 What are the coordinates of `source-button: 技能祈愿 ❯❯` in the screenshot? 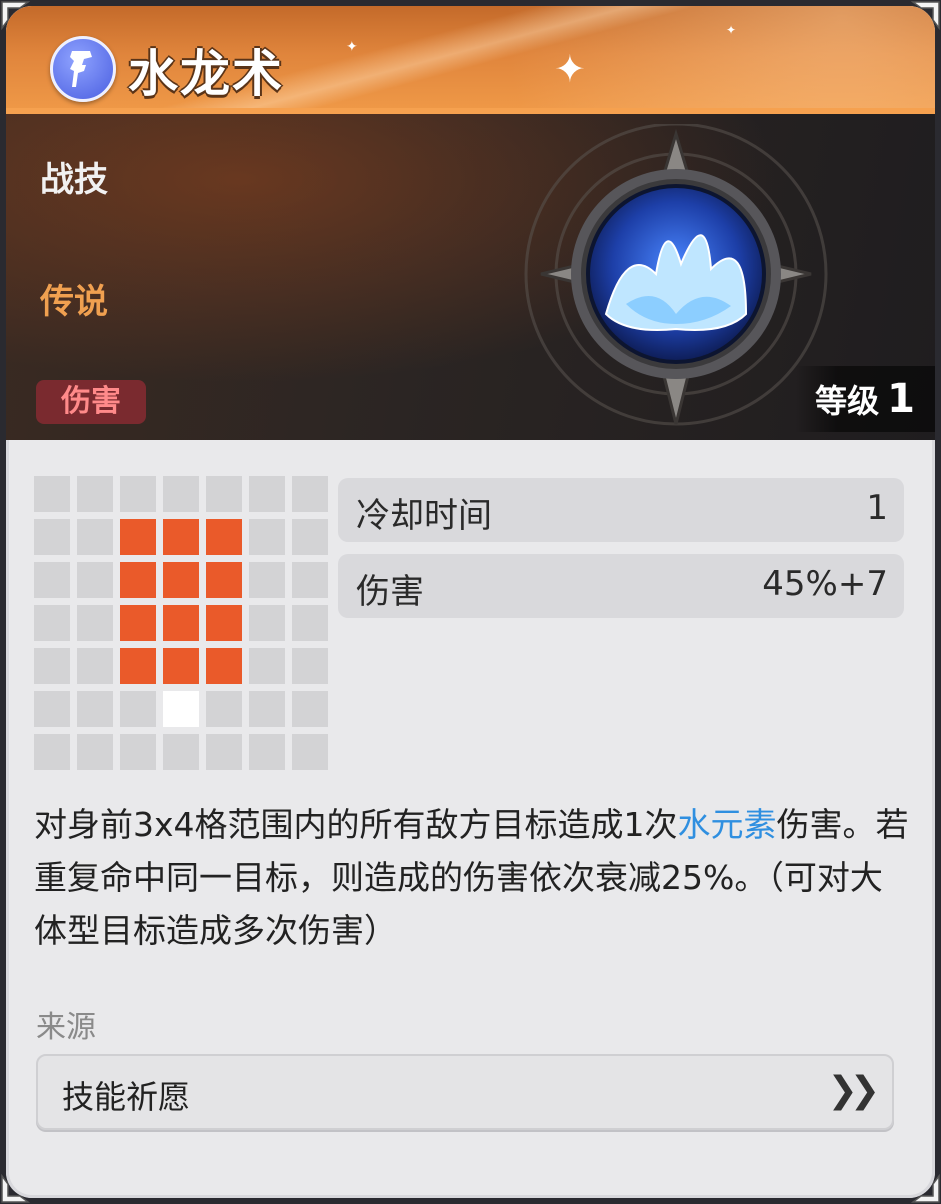 It's located at (465, 1092).